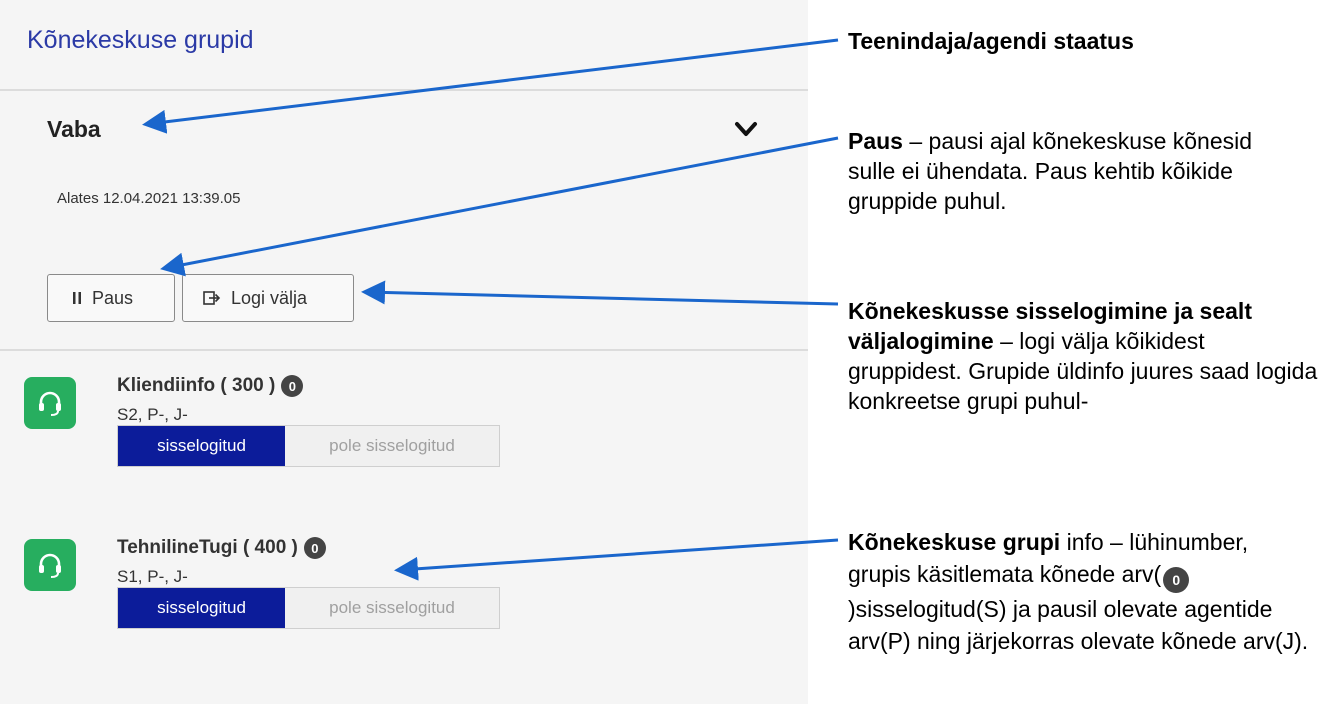  What do you see at coordinates (1176, 580) in the screenshot?
I see `badge-icon: 0` at bounding box center [1176, 580].